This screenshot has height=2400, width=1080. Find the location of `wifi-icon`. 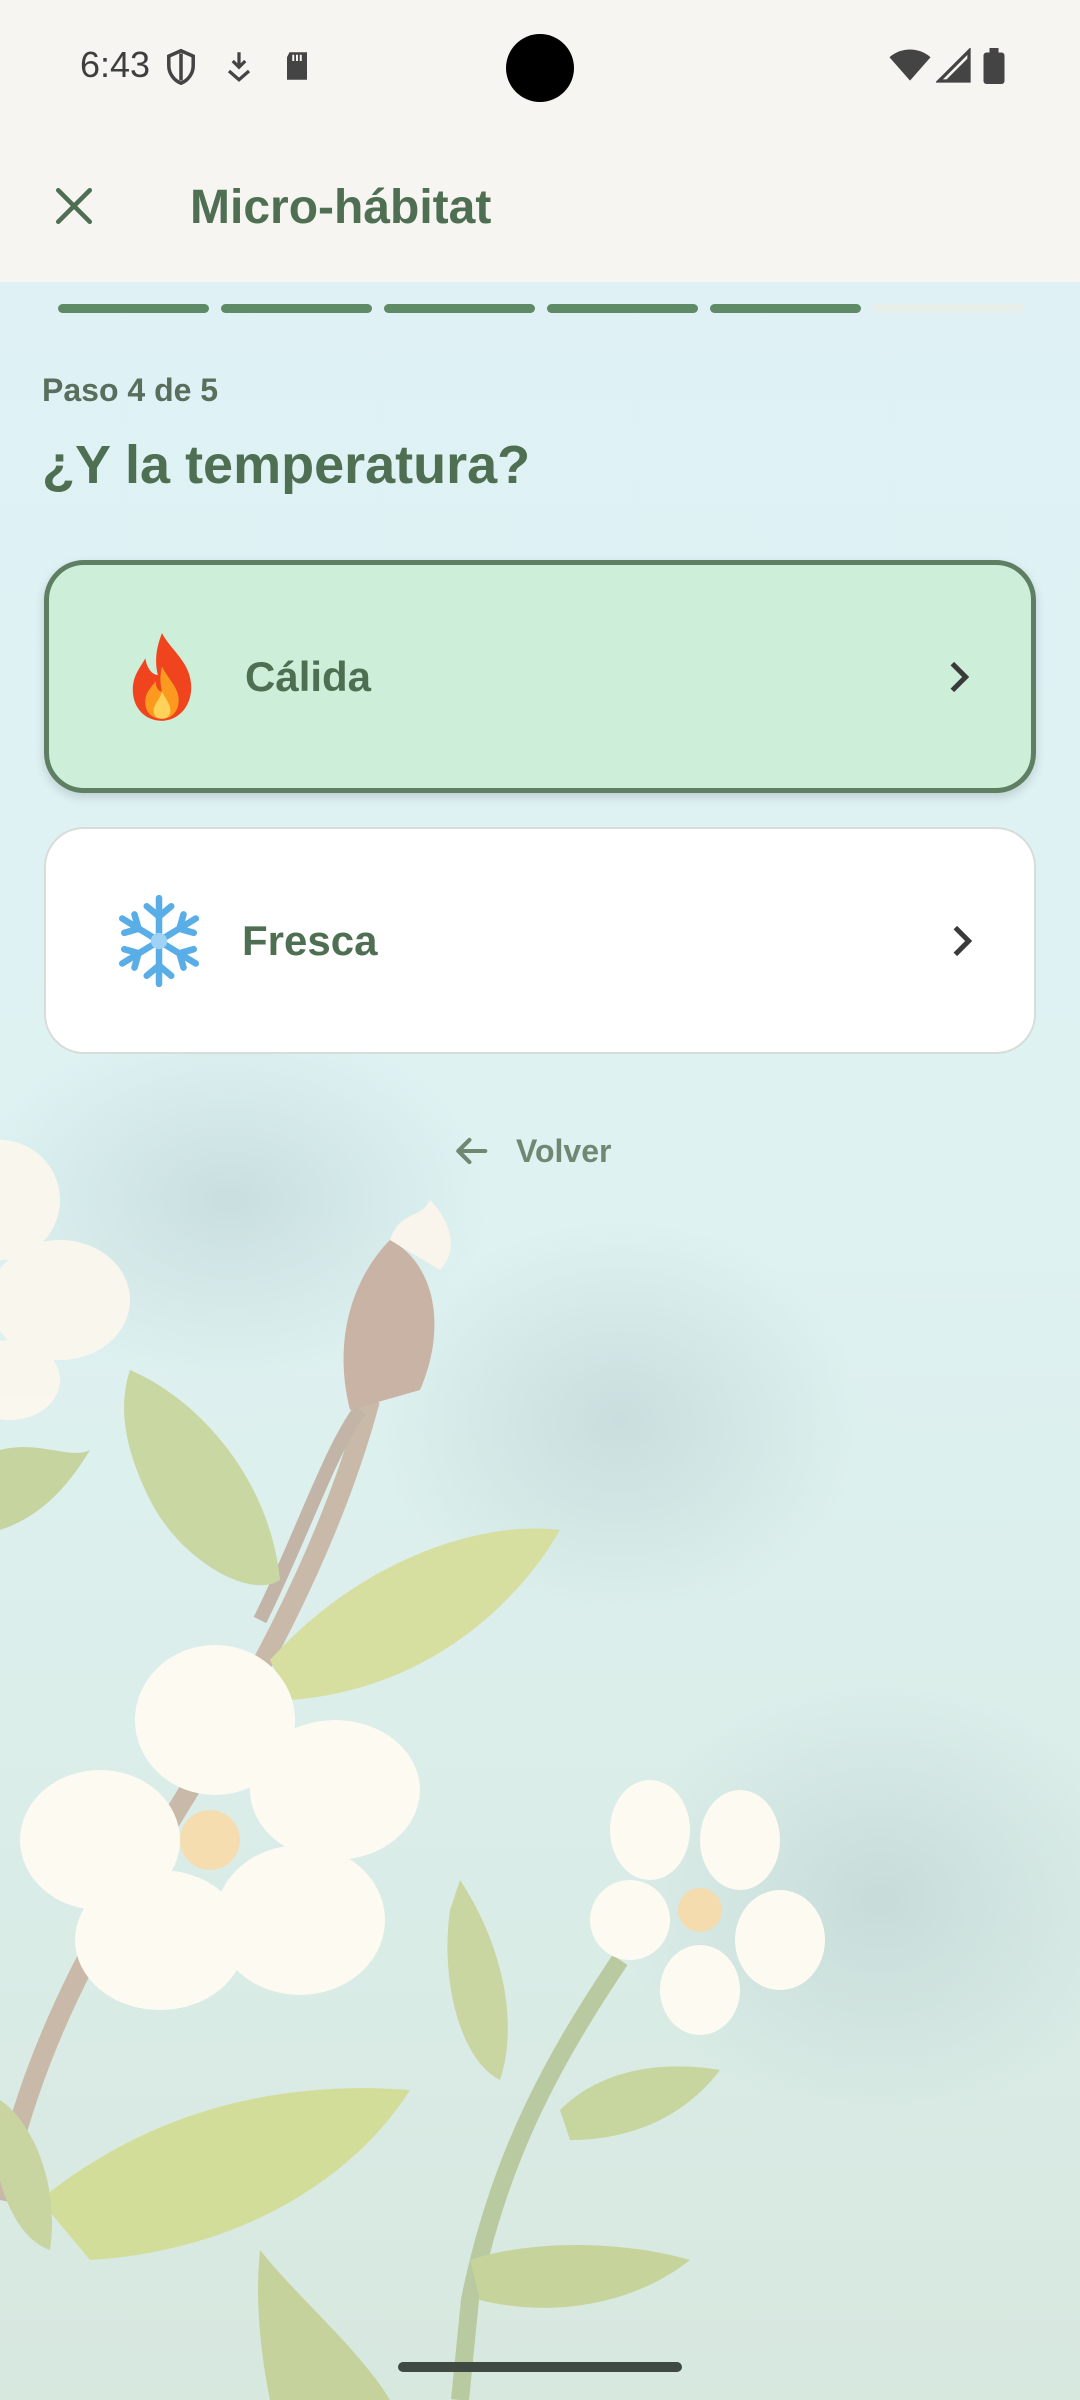

wifi-icon is located at coordinates (910, 65).